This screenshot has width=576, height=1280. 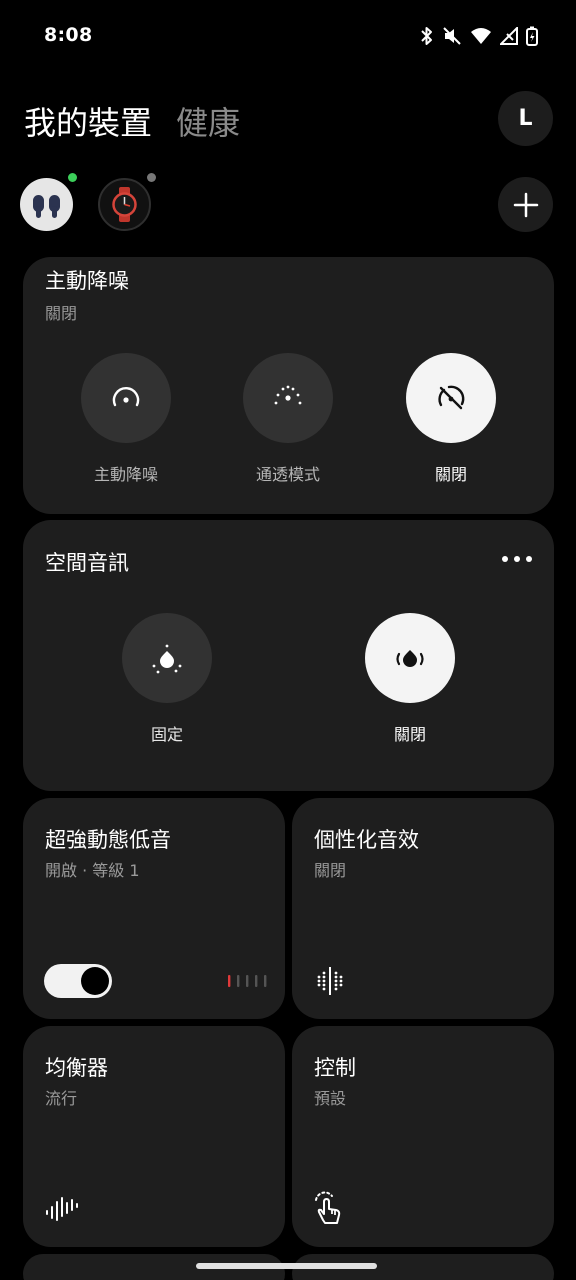 I want to click on spatial-fixed-icon, so click(x=167, y=659).